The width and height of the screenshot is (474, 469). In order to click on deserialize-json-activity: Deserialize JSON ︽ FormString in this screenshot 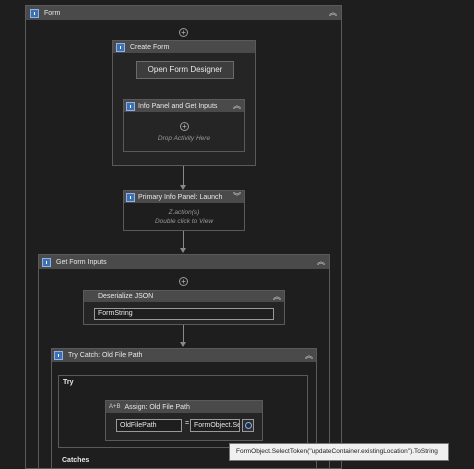, I will do `click(184, 307)`.